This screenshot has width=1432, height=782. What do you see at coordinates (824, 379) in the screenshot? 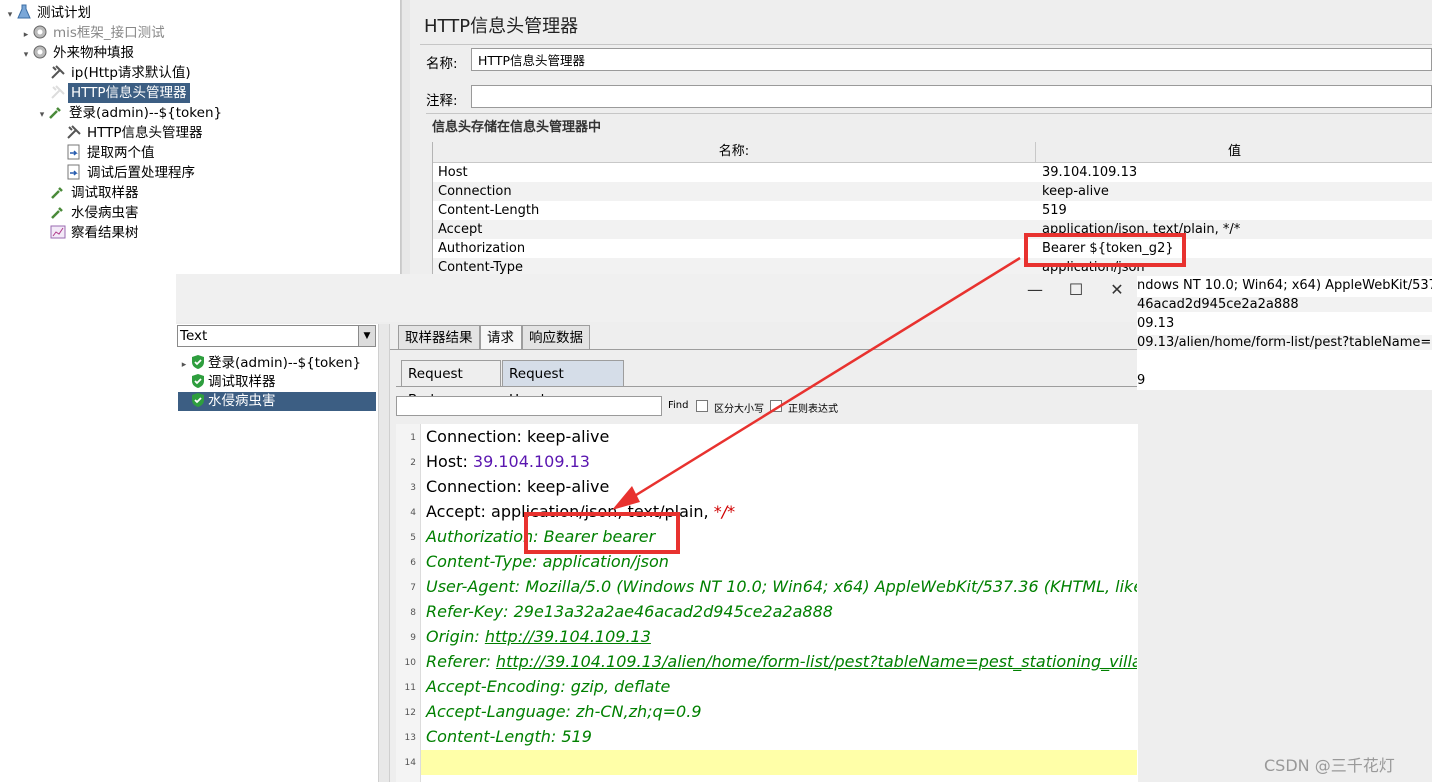
I see `arrow-line` at bounding box center [824, 379].